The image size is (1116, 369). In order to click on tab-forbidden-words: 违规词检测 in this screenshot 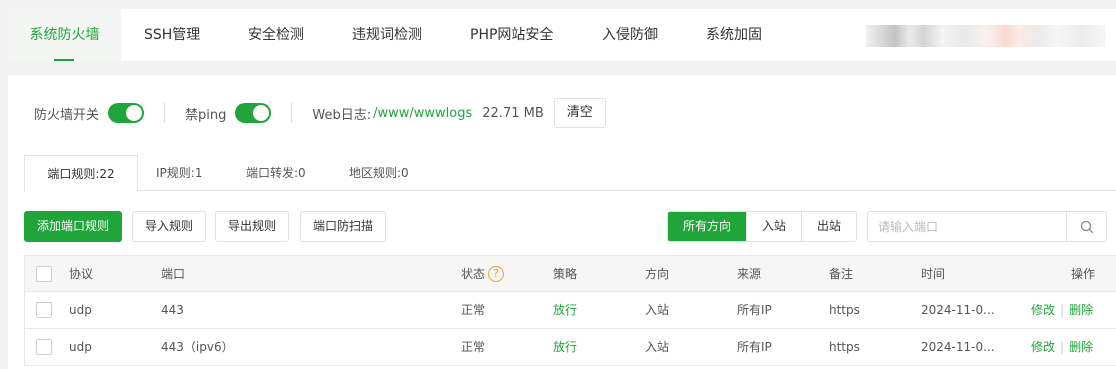, I will do `click(387, 35)`.